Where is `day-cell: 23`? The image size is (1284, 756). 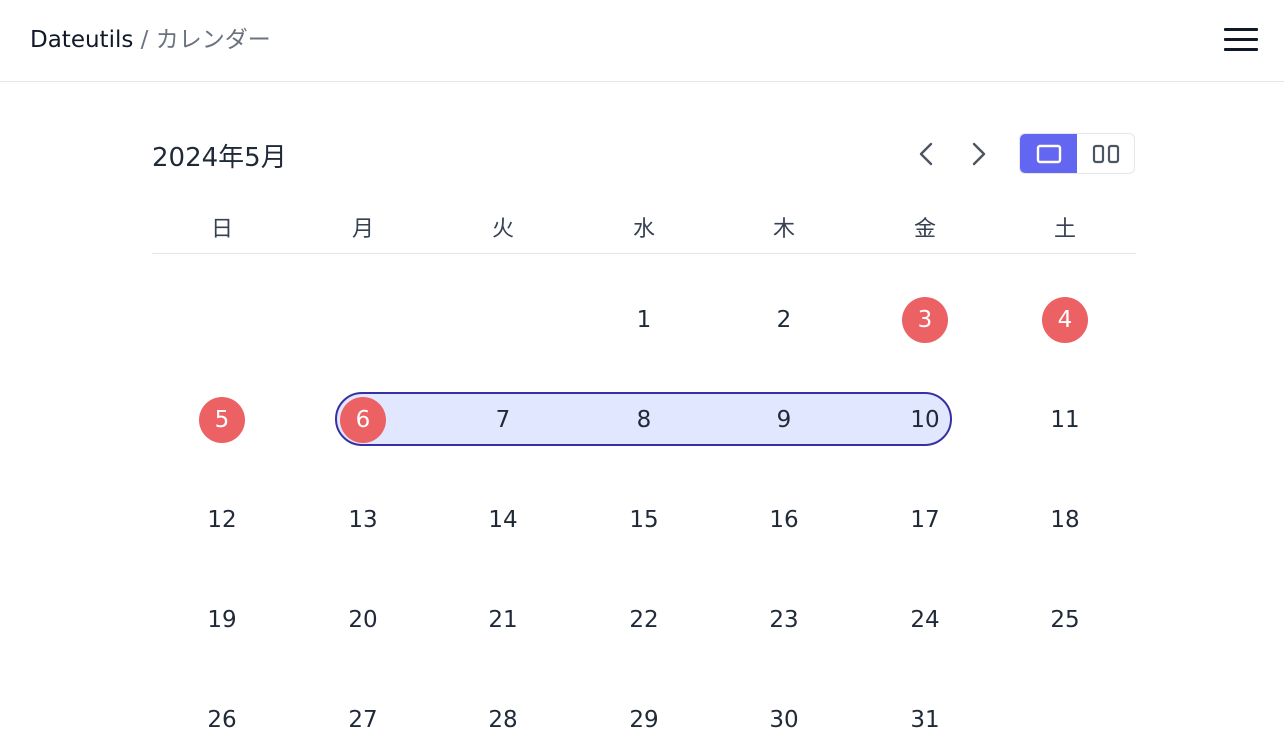
day-cell: 23 is located at coordinates (784, 620).